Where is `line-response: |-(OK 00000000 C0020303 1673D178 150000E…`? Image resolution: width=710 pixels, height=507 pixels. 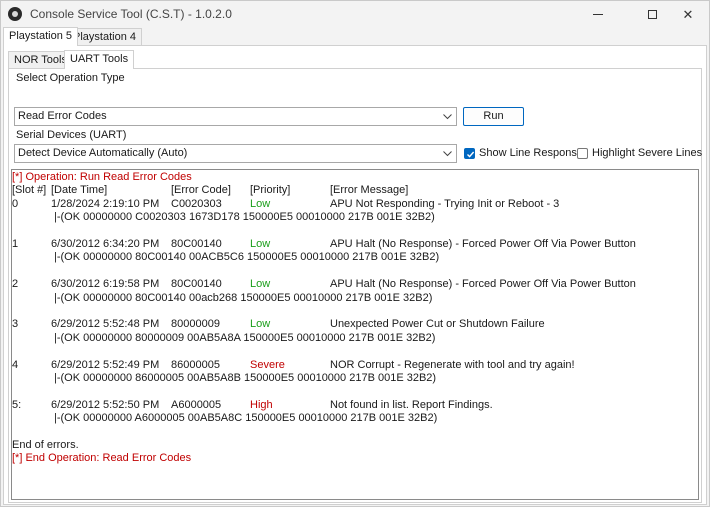
line-response: |-(OK 00000000 C0020303 1673D178 150000E… is located at coordinates (244, 217).